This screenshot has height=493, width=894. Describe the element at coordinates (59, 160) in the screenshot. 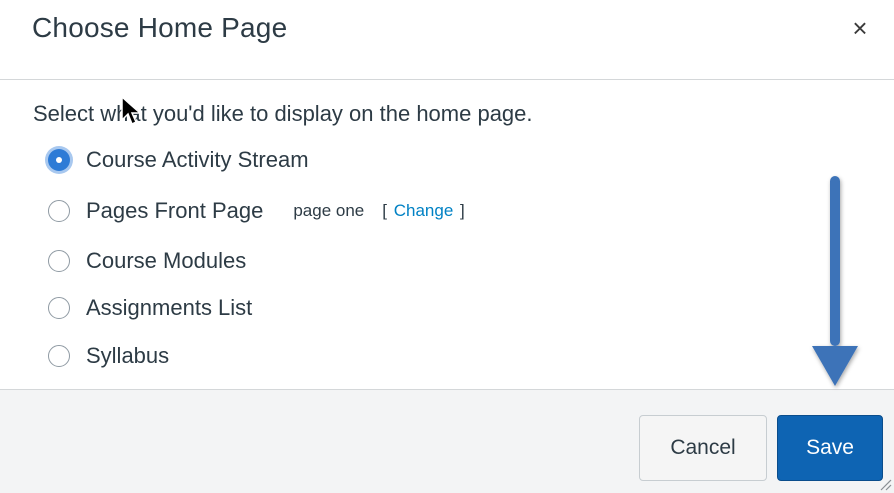

I see `radio-checked-icon` at that location.